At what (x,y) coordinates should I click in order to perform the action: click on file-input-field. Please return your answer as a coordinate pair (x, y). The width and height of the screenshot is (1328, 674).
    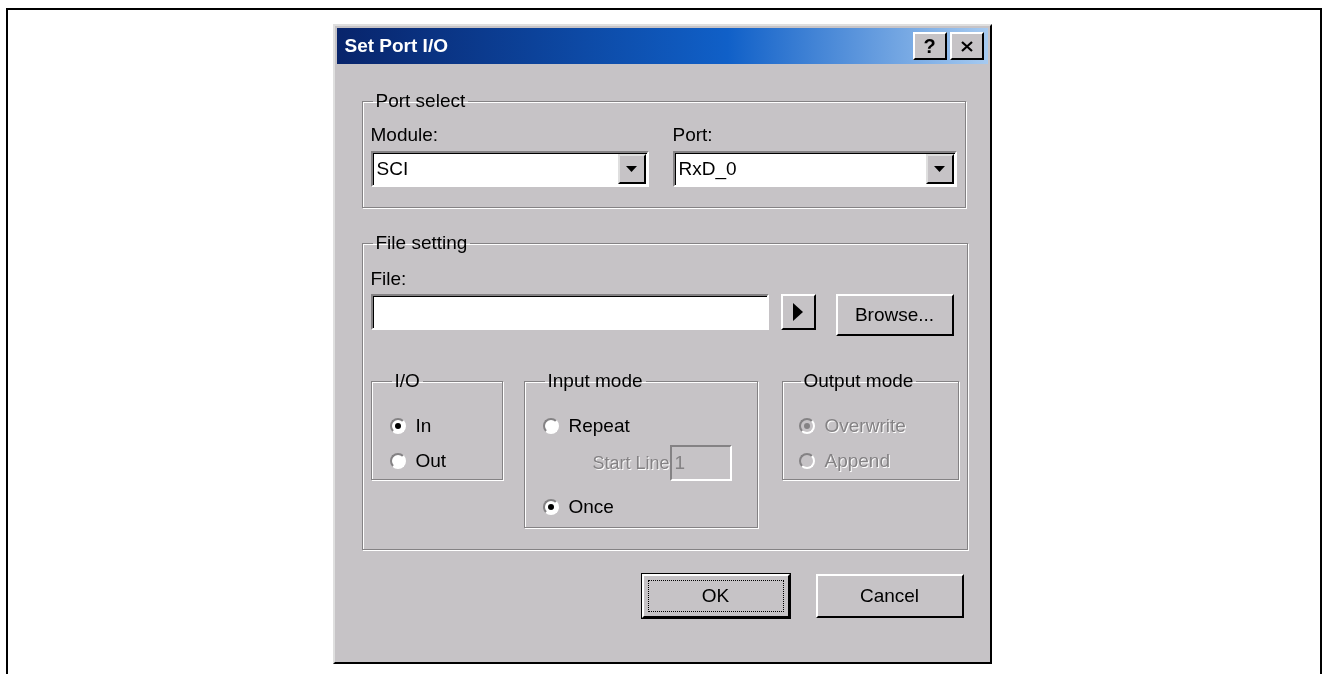
    Looking at the image, I should click on (569, 312).